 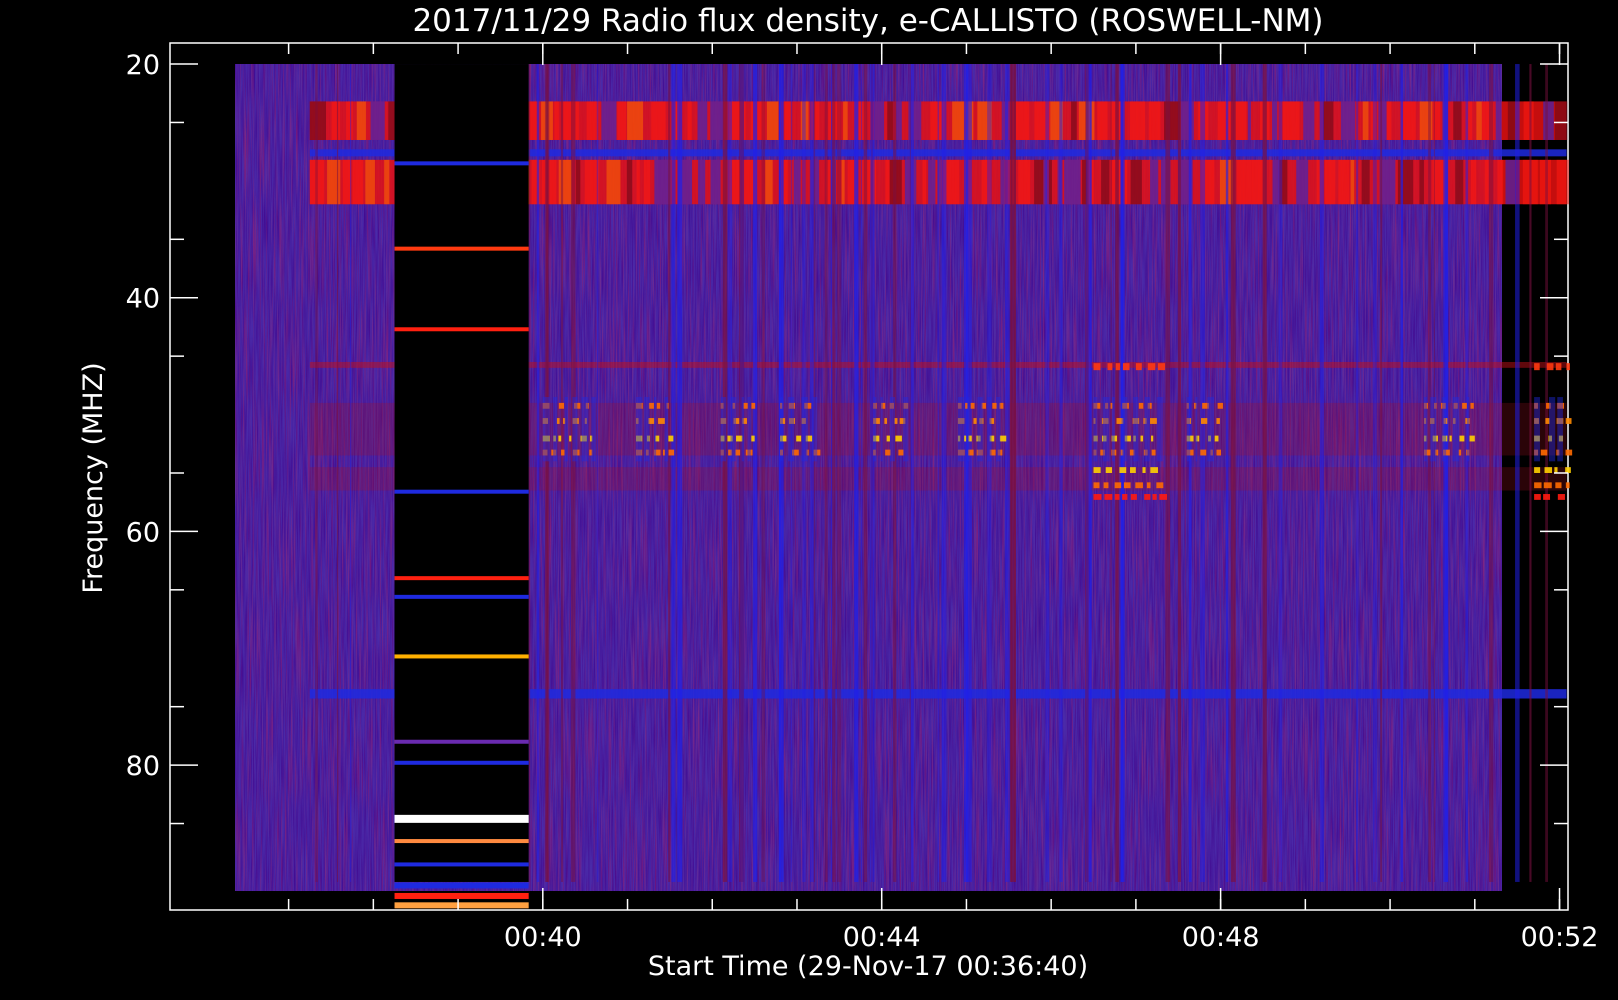 What do you see at coordinates (93, 477) in the screenshot?
I see `y-axis-label: Frequency (MHZ)` at bounding box center [93, 477].